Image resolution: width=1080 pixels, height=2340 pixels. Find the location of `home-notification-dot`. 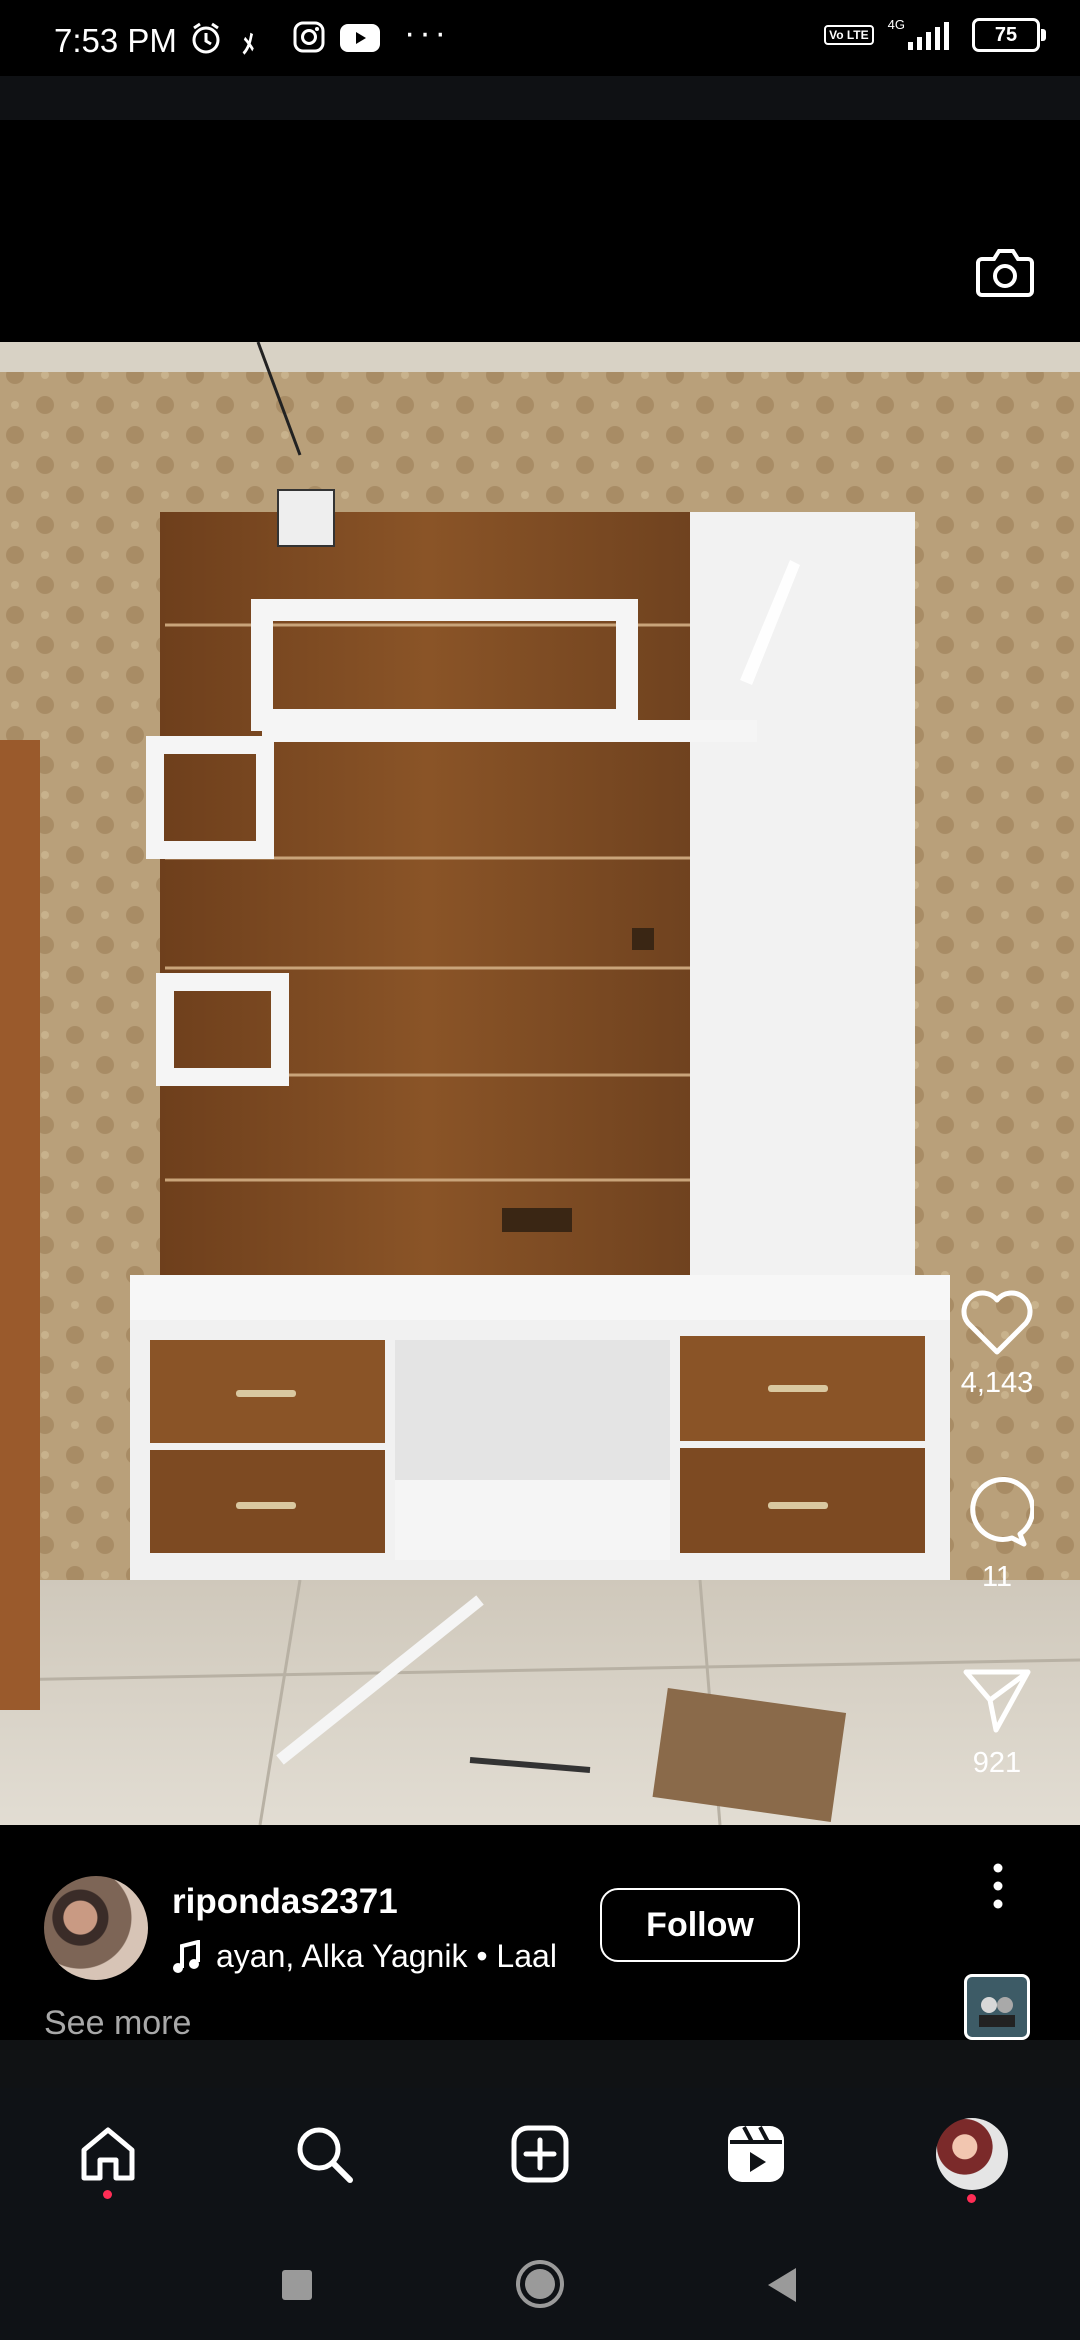

home-notification-dot is located at coordinates (107, 2194).